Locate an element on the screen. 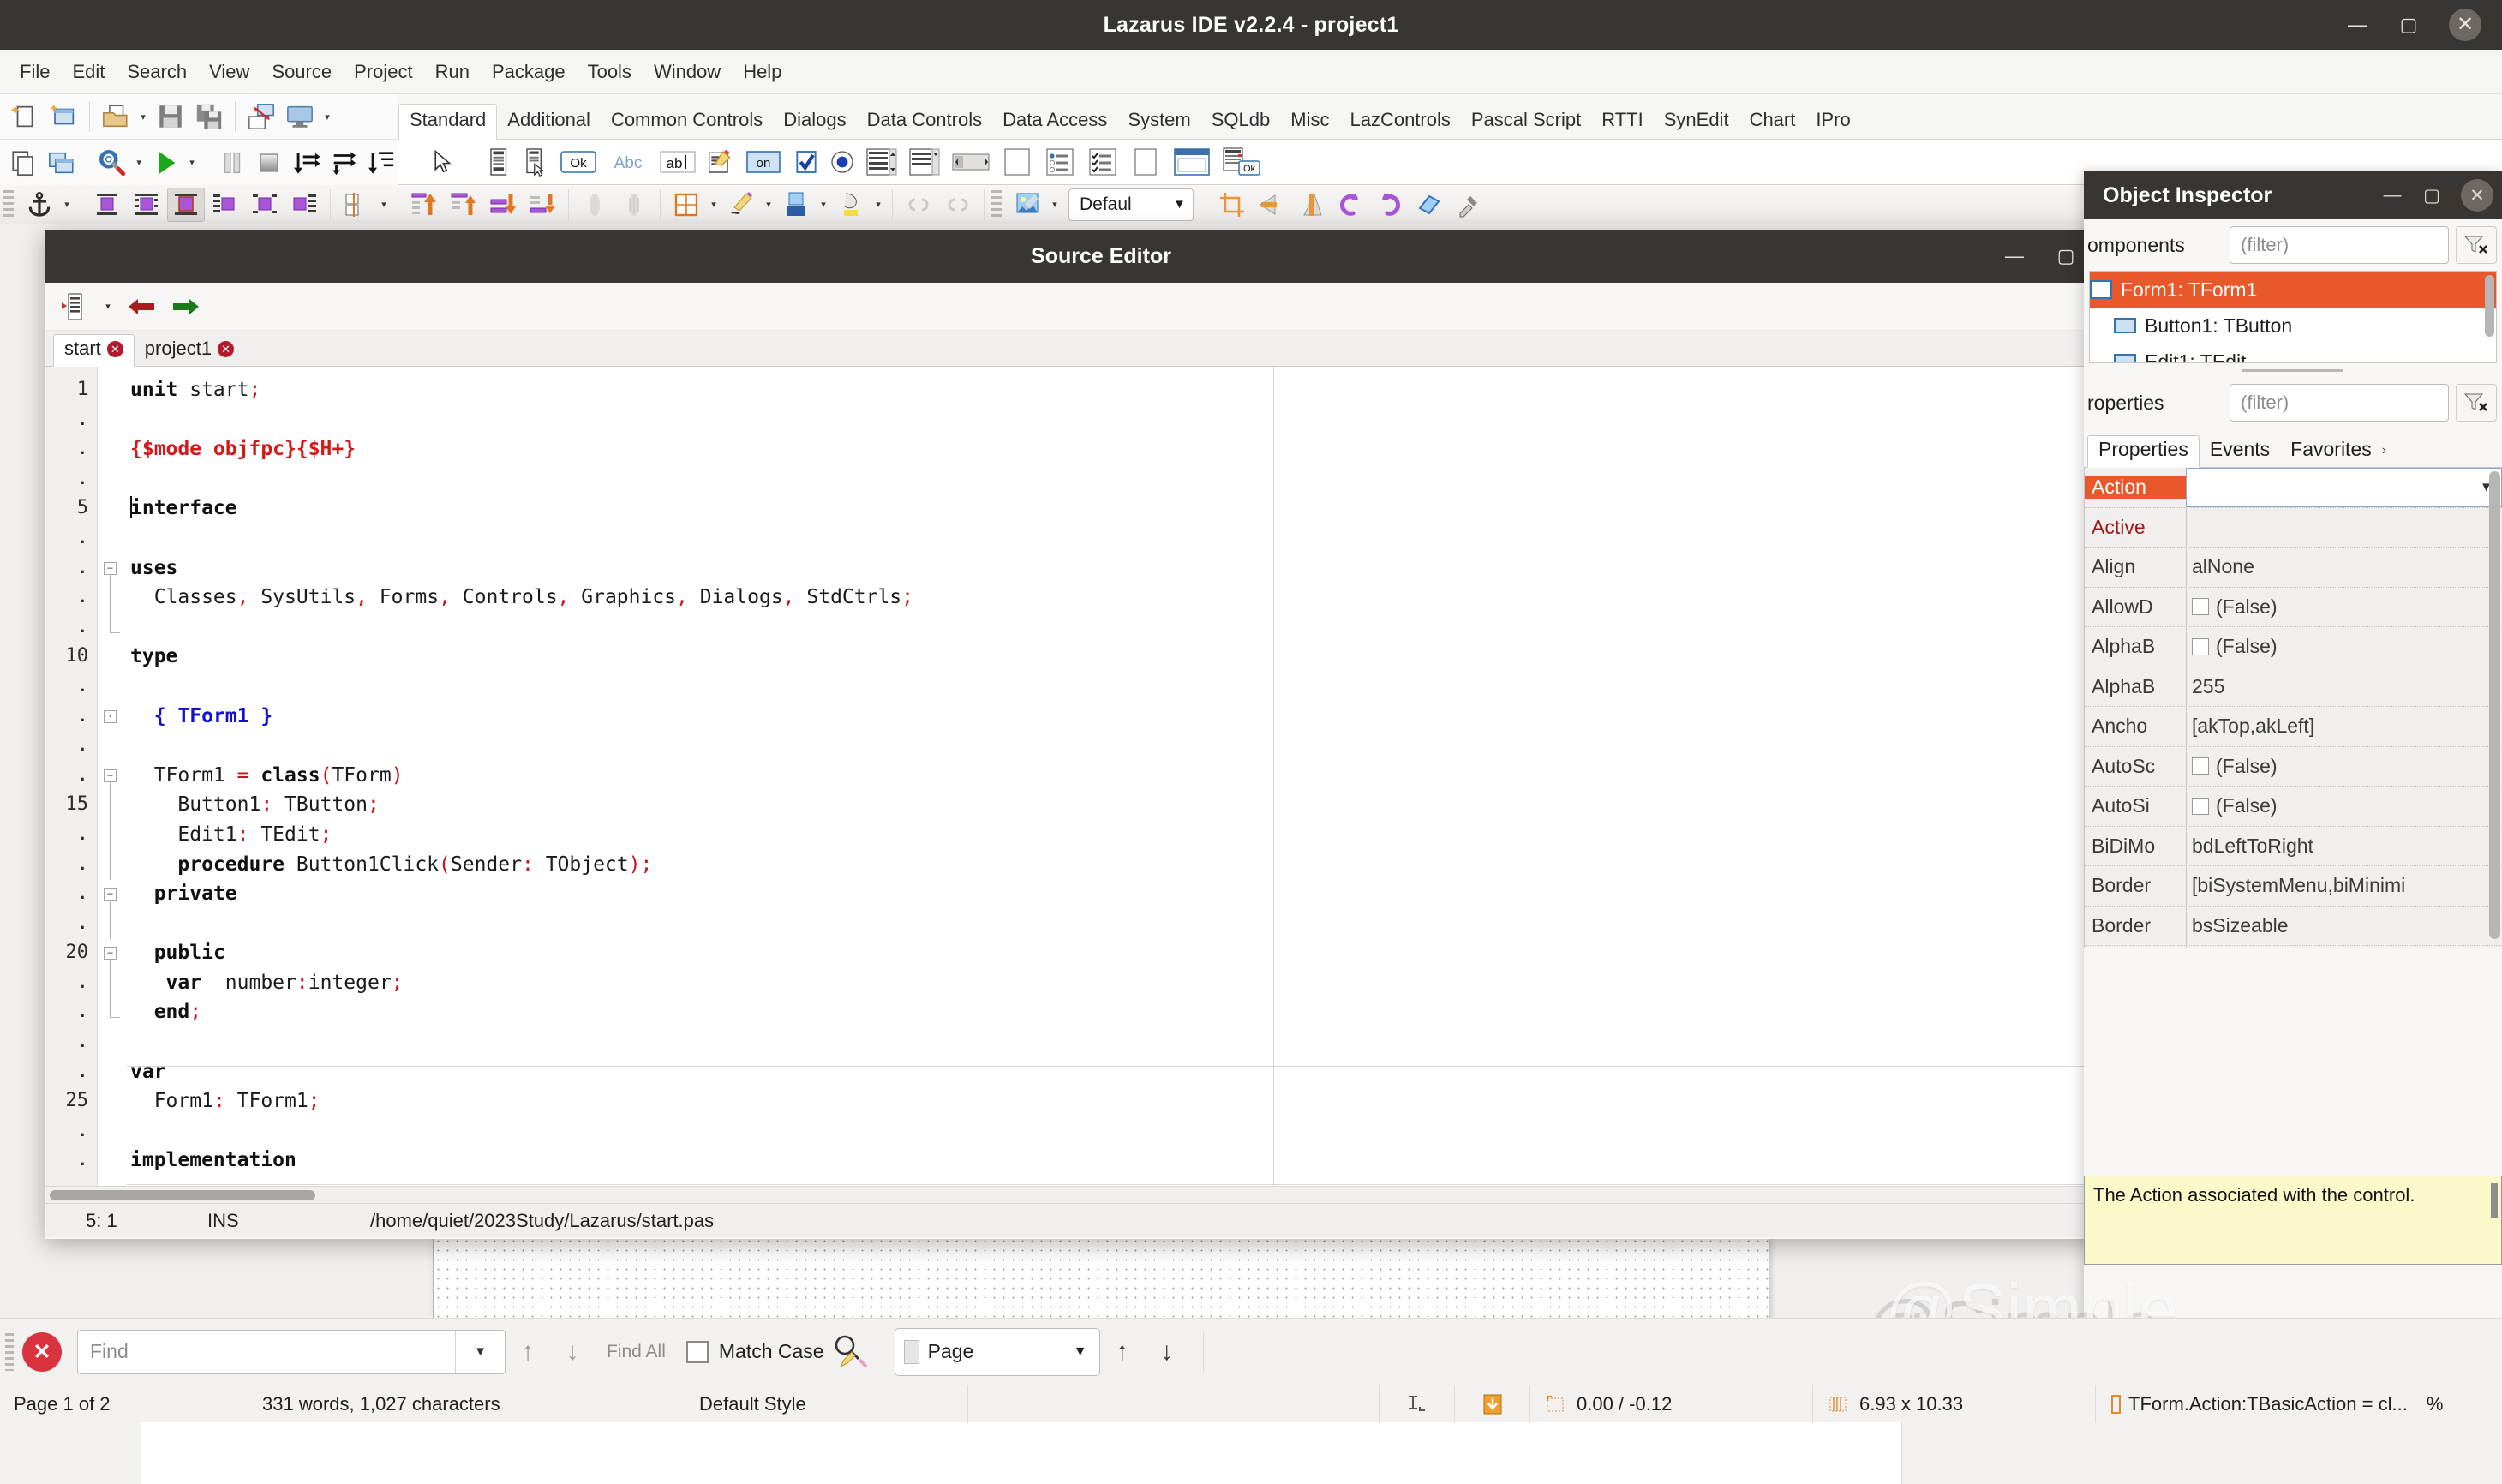  properties-scrollbar is located at coordinates (2494, 705).